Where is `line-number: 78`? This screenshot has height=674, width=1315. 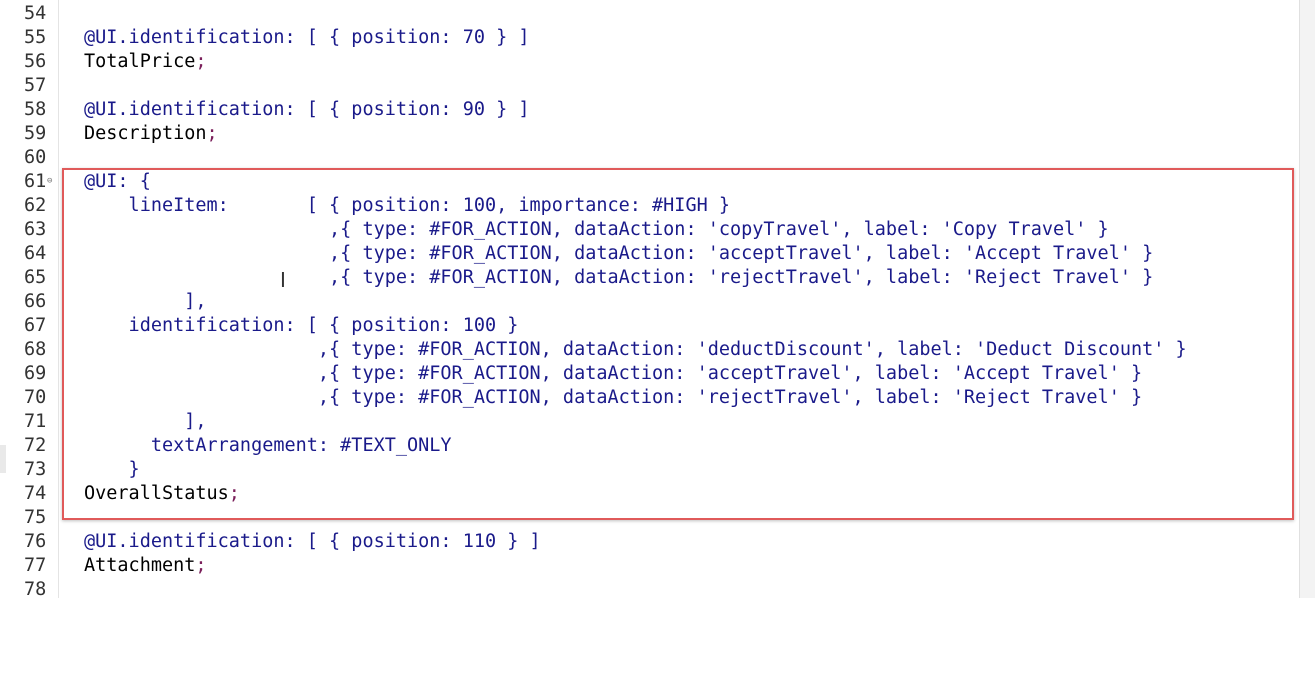
line-number: 78 is located at coordinates (35, 589).